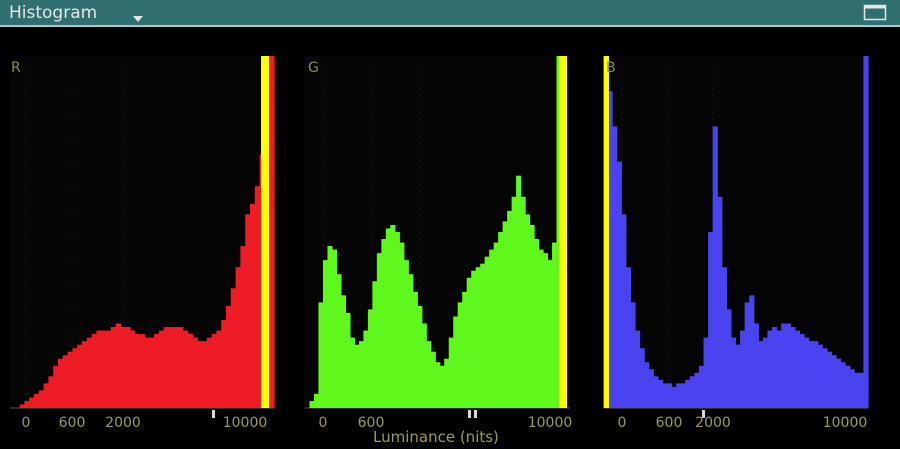 The width and height of the screenshot is (900, 449). Describe the element at coordinates (26, 423) in the screenshot. I see `tick-label-r: 0` at that location.